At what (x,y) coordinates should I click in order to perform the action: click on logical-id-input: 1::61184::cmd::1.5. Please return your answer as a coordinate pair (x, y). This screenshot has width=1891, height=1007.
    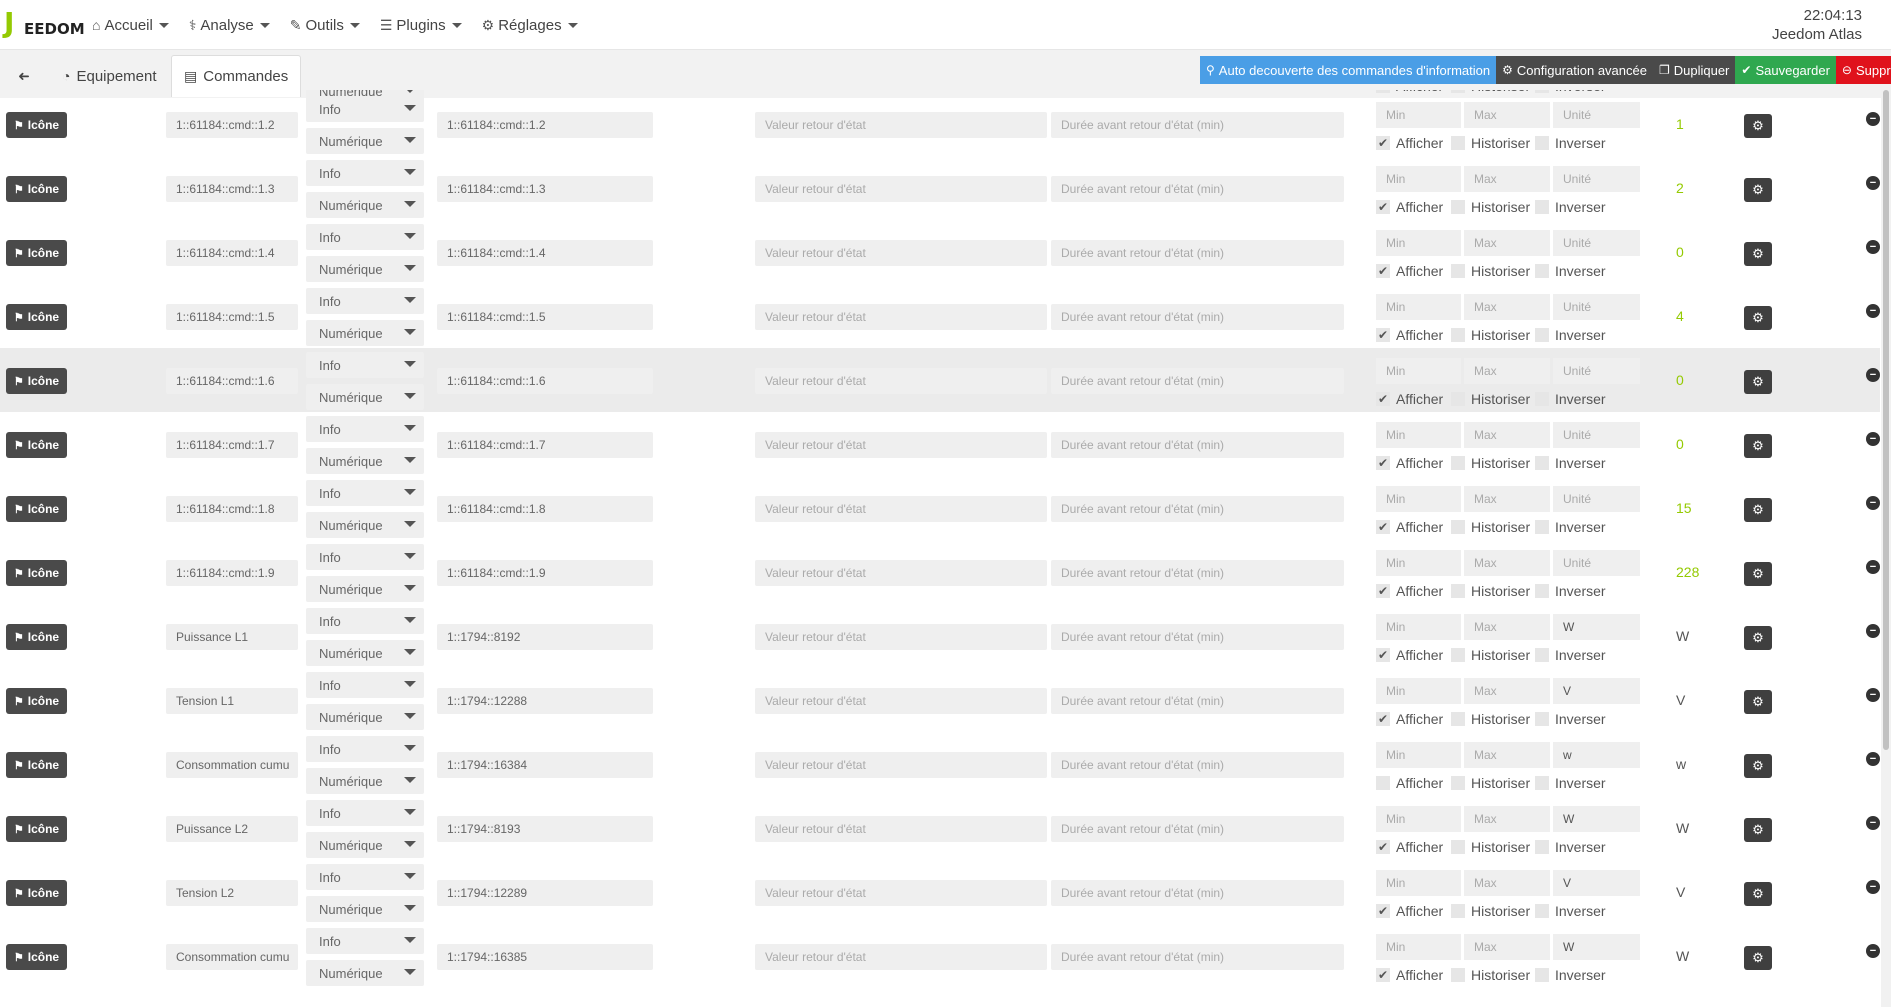
    Looking at the image, I should click on (545, 317).